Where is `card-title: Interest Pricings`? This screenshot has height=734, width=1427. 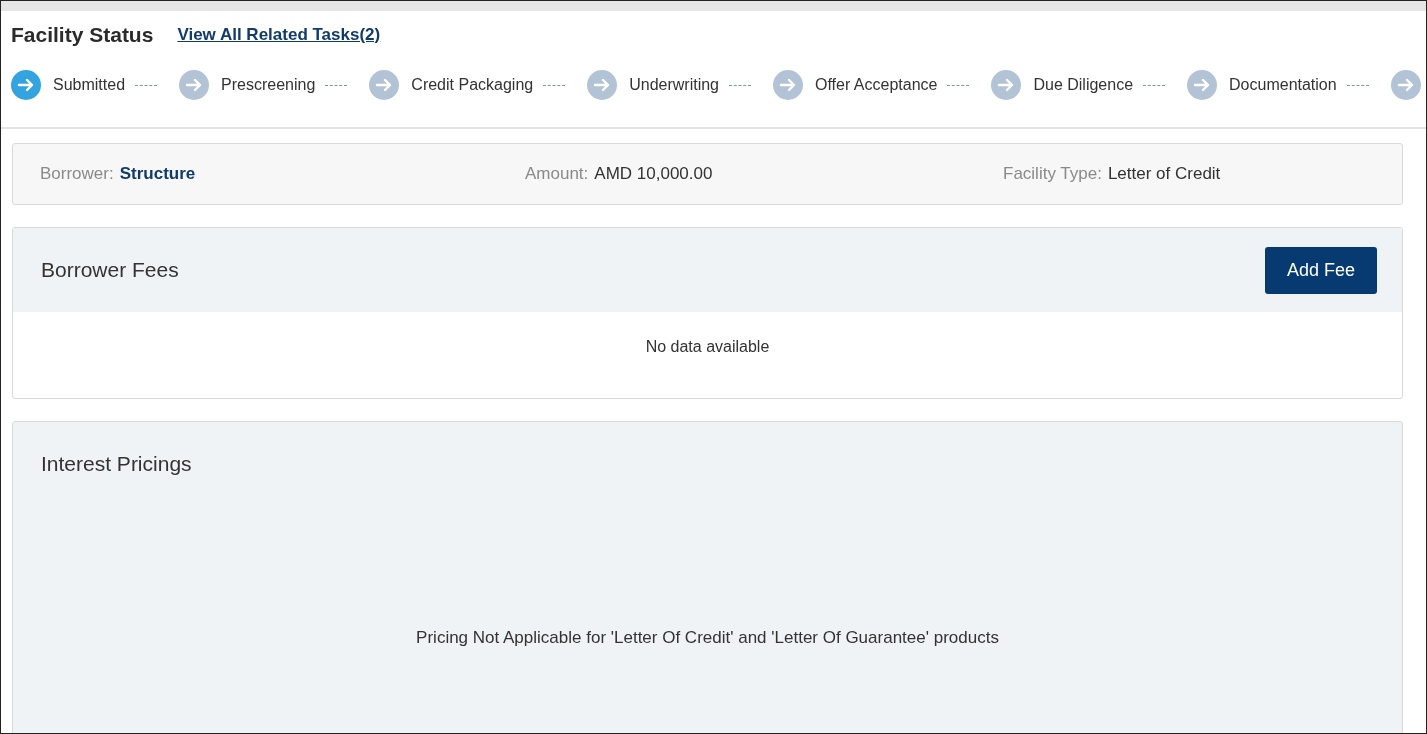 card-title: Interest Pricings is located at coordinates (117, 464).